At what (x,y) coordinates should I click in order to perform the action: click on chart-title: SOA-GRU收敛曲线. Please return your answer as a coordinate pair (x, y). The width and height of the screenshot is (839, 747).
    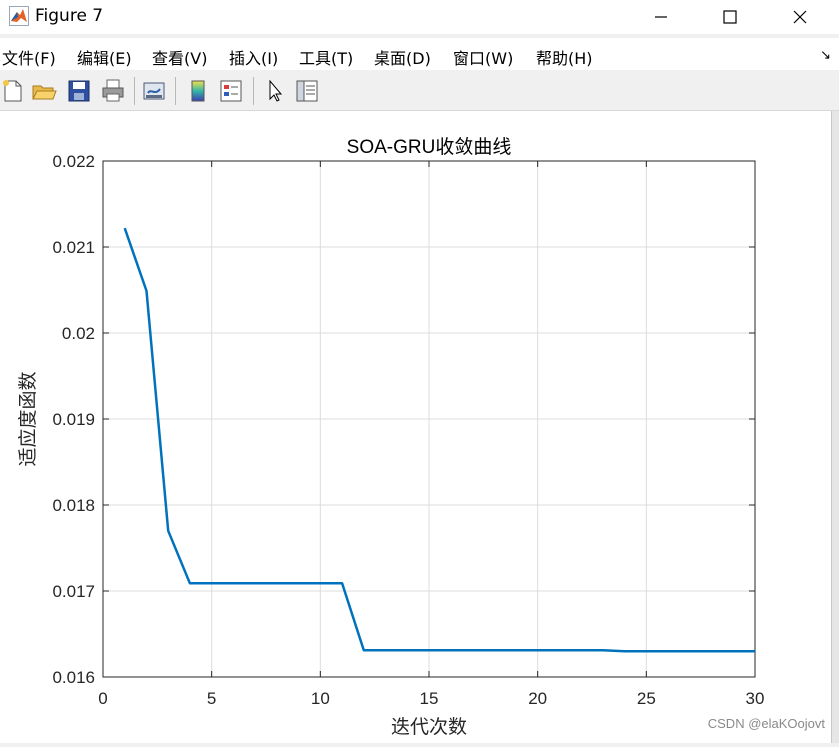
    Looking at the image, I should click on (429, 147).